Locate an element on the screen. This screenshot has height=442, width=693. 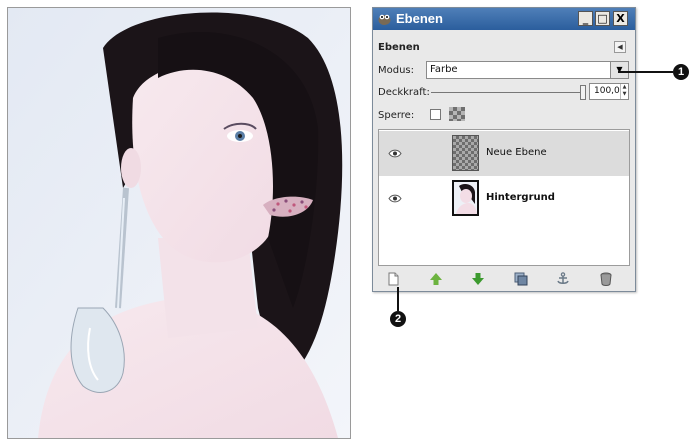
dock-menu-arrow-icon: ◀ is located at coordinates (620, 47).